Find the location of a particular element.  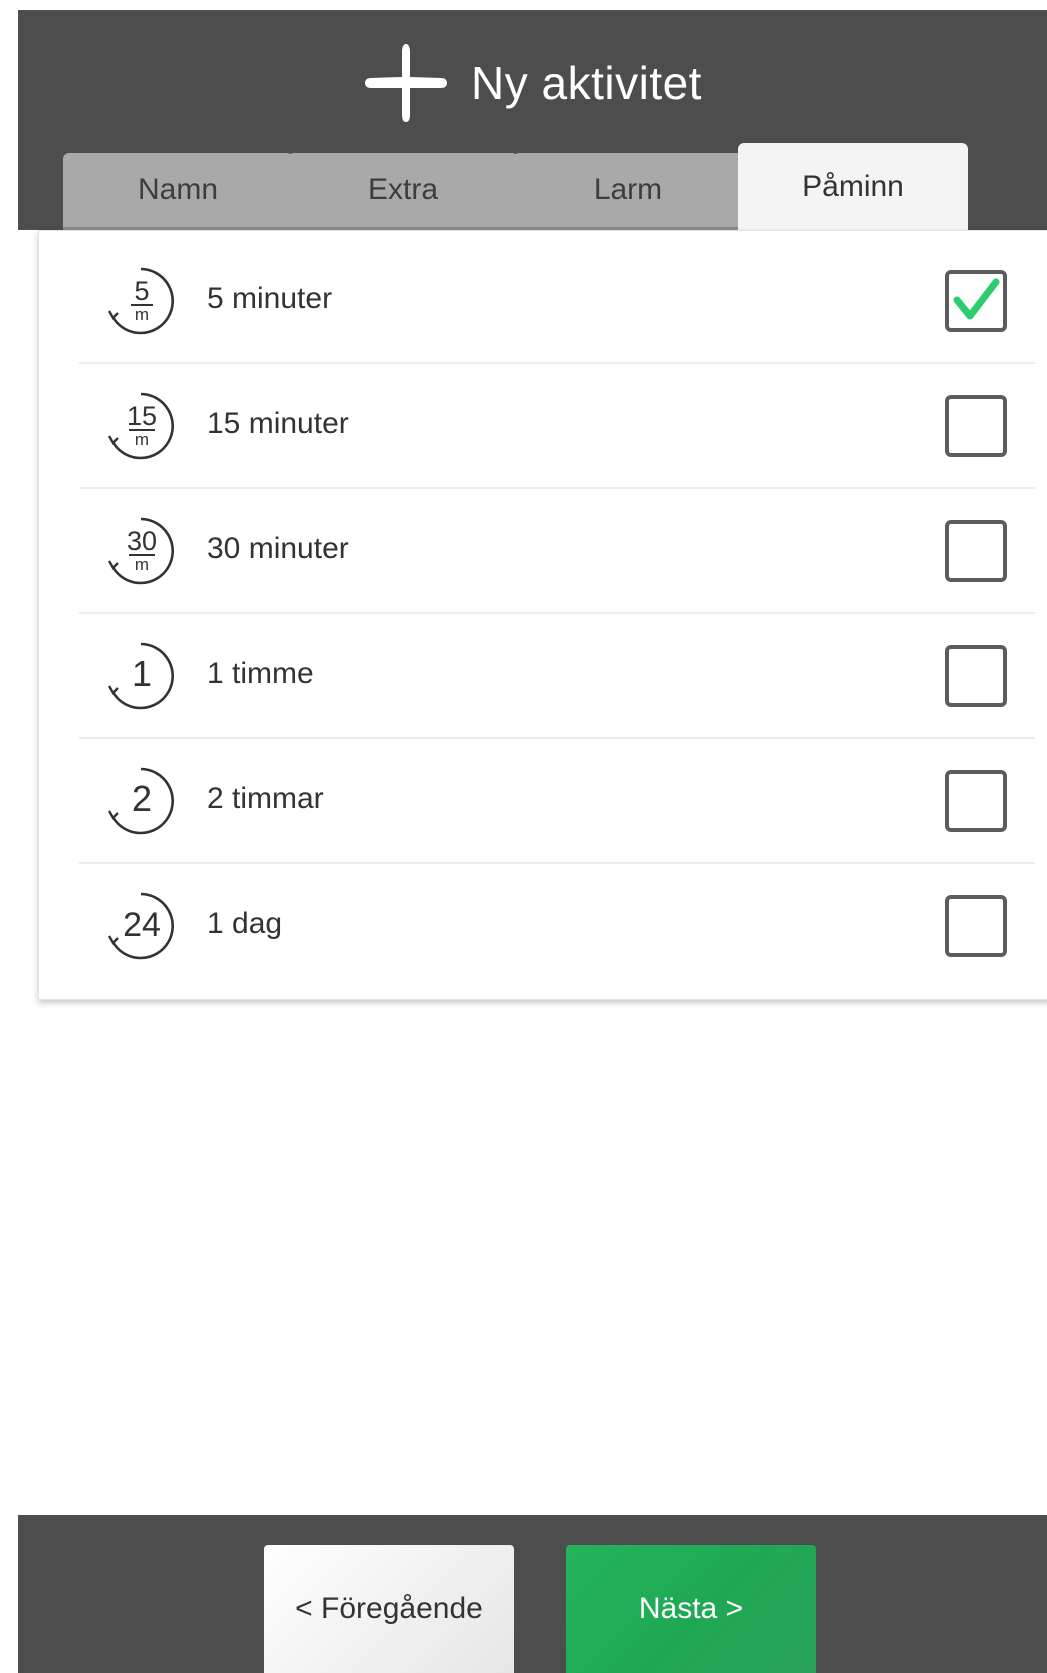

icon-number: 24 is located at coordinates (142, 925).